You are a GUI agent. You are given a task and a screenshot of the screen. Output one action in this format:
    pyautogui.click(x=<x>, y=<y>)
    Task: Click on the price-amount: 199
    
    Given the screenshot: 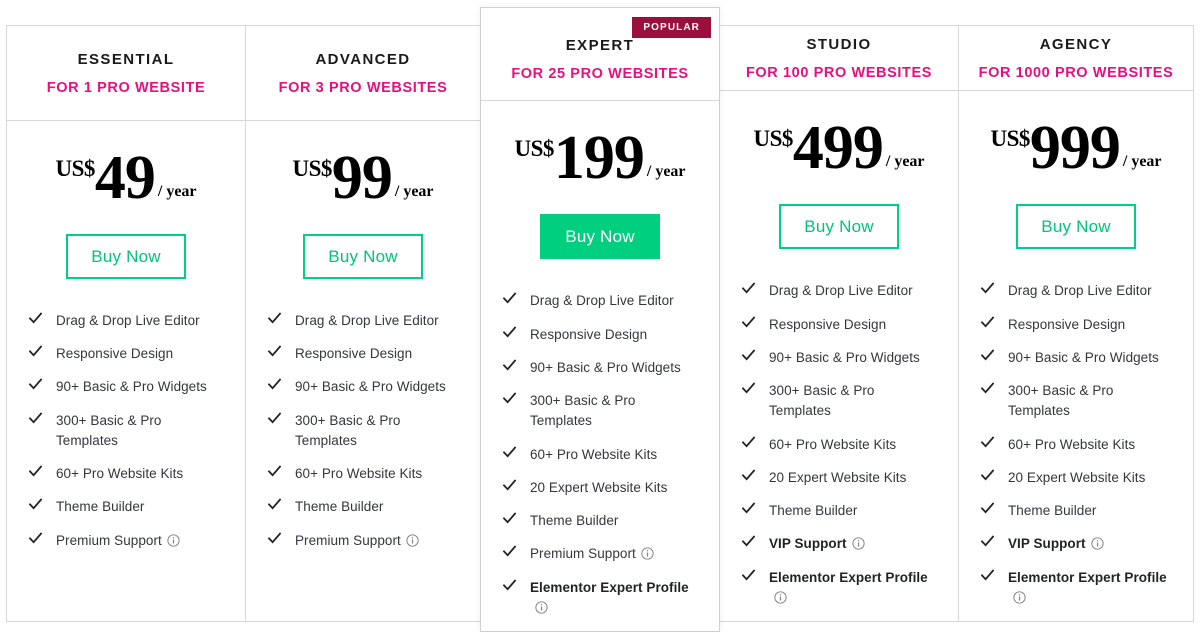 What is the action you would take?
    pyautogui.click(x=599, y=158)
    